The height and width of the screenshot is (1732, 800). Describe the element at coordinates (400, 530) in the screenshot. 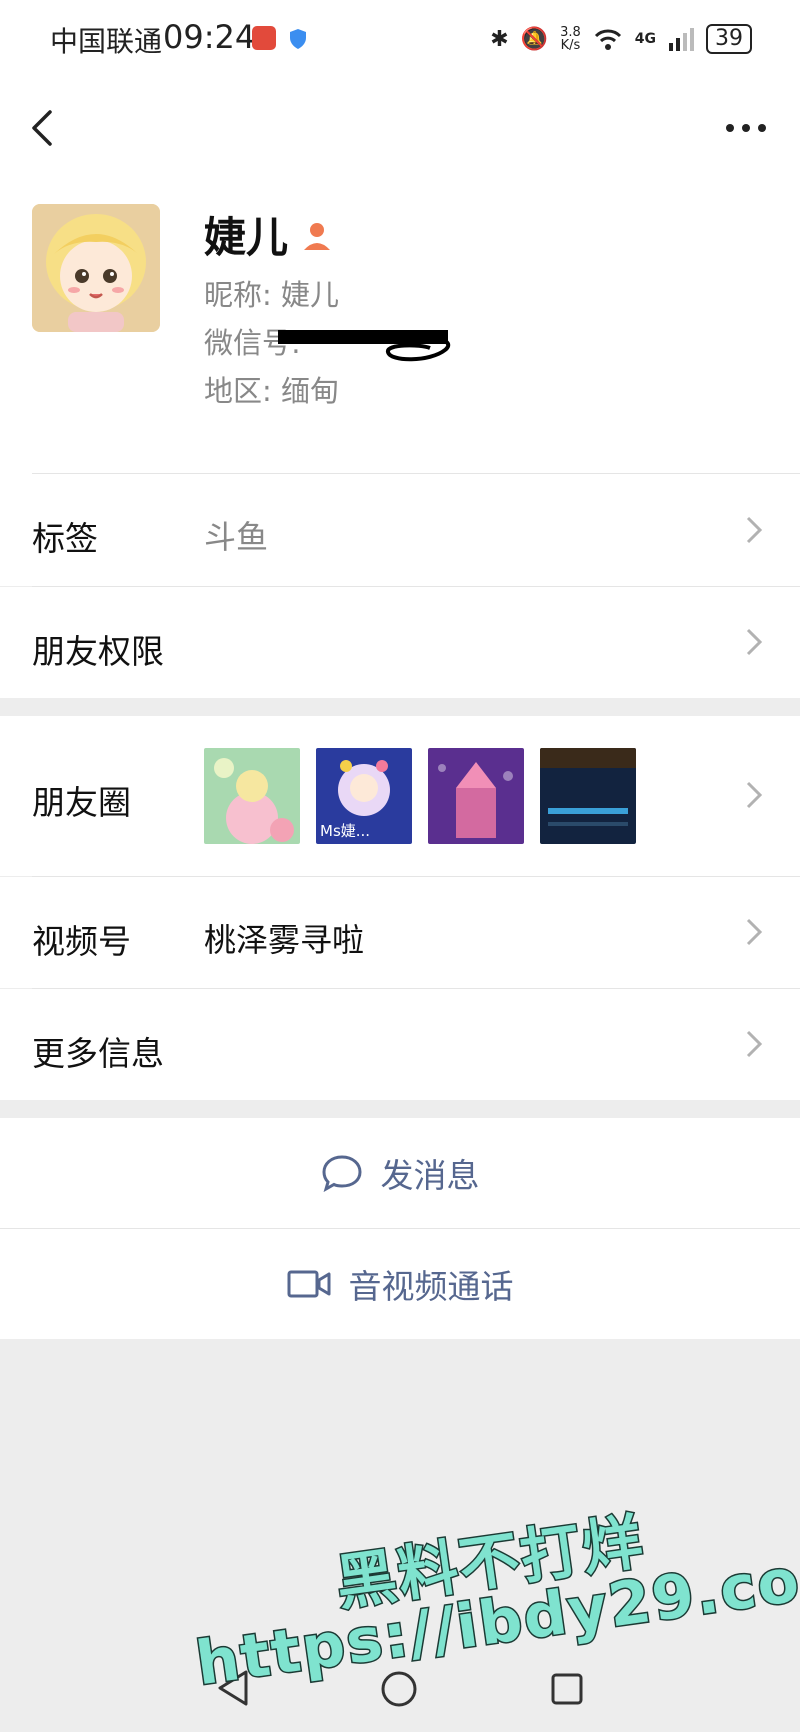

I see `tags-row: 标签 斗鱼` at that location.